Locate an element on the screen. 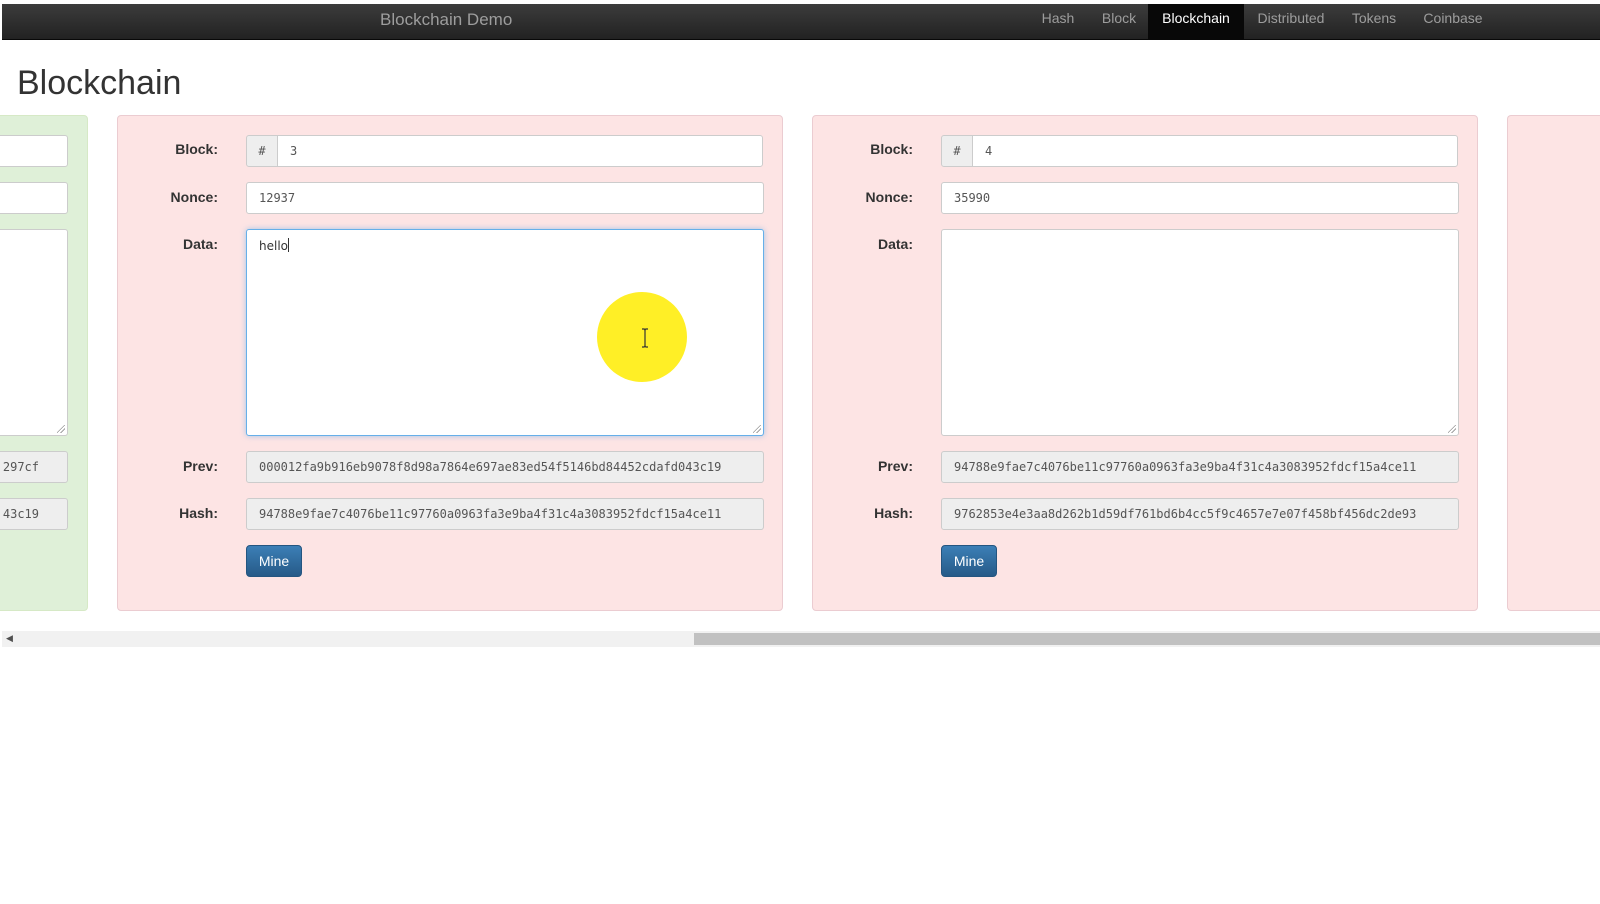  block-number-input-partial is located at coordinates (34, 151).